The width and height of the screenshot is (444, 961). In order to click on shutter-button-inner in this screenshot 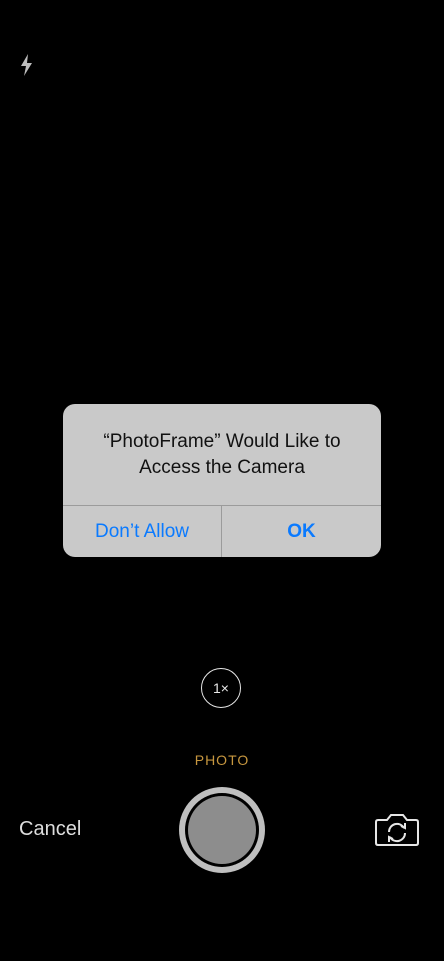, I will do `click(222, 830)`.